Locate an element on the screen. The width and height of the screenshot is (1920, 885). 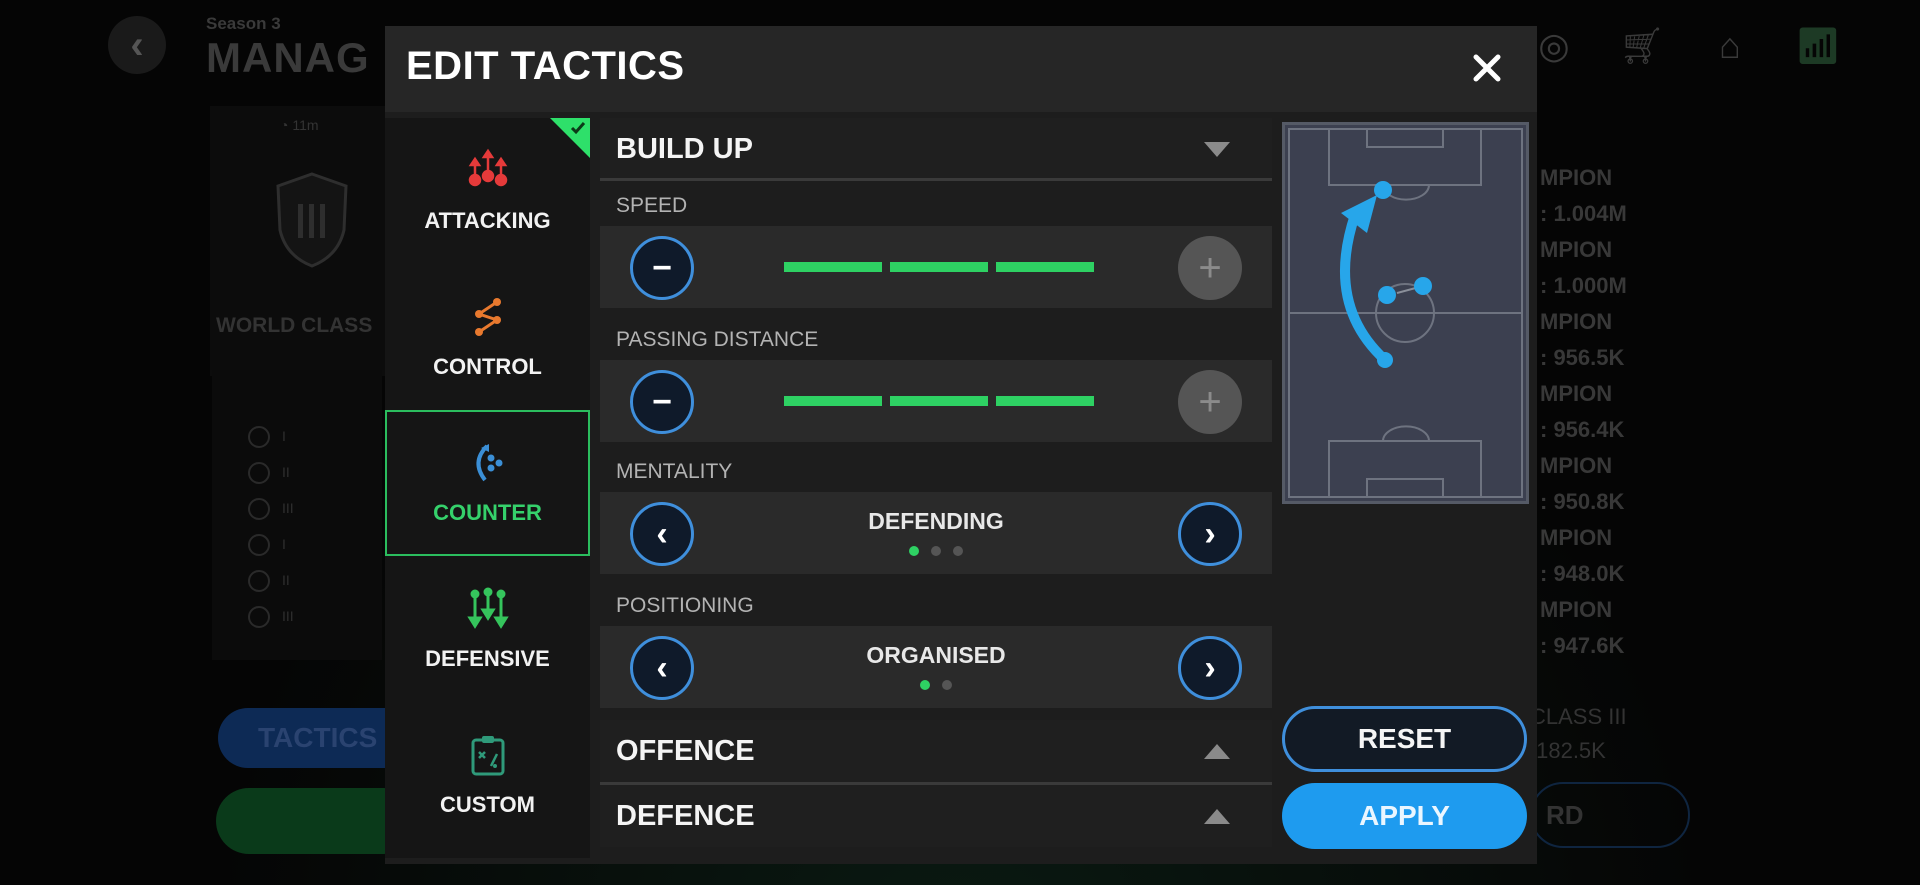
back-button: ‹ is located at coordinates (137, 45).